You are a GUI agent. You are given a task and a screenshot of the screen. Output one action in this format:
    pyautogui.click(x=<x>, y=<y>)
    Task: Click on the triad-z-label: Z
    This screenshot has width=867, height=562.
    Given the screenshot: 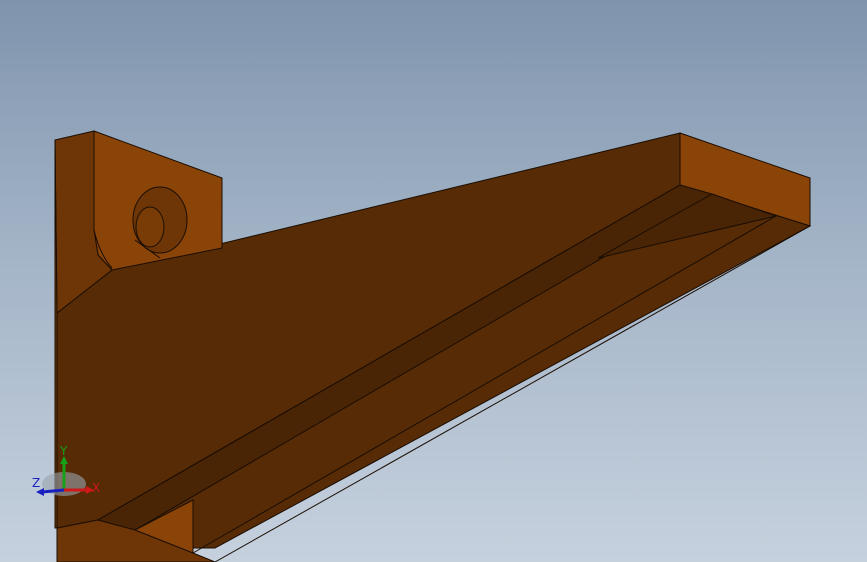 What is the action you would take?
    pyautogui.click(x=36, y=483)
    